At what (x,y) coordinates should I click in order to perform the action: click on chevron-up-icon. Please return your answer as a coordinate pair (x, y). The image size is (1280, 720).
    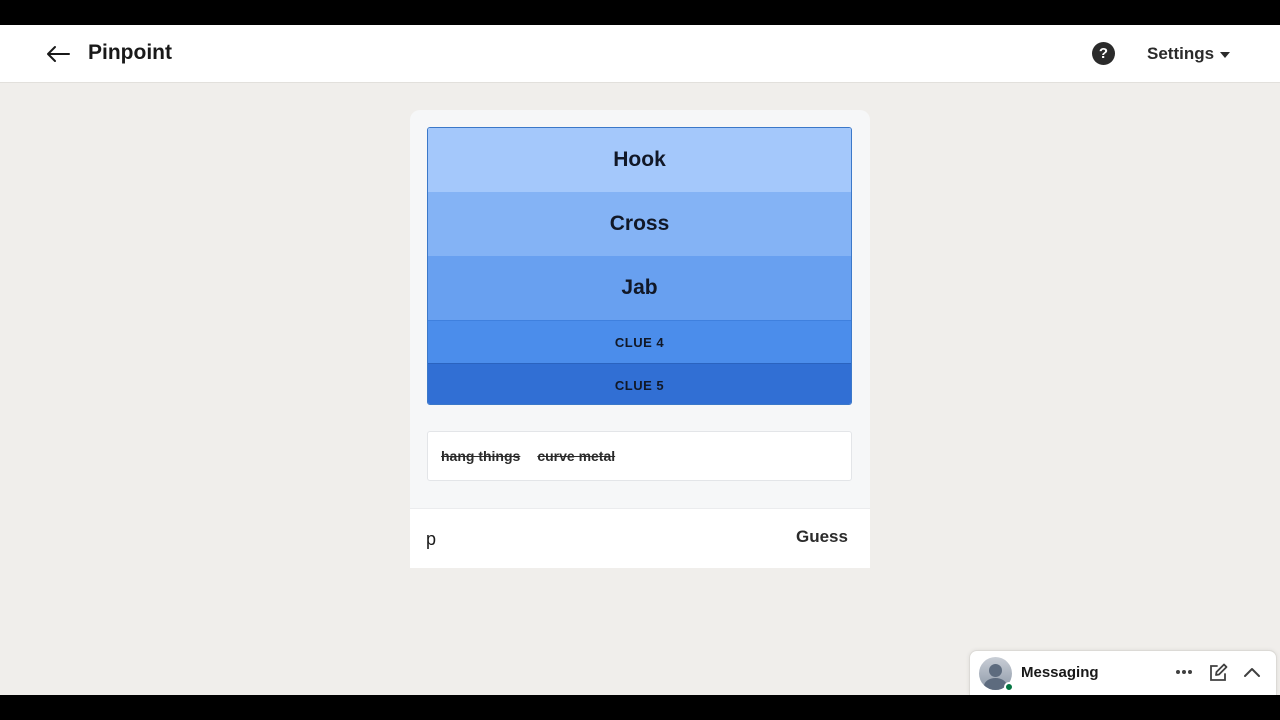
    Looking at the image, I should click on (1252, 672).